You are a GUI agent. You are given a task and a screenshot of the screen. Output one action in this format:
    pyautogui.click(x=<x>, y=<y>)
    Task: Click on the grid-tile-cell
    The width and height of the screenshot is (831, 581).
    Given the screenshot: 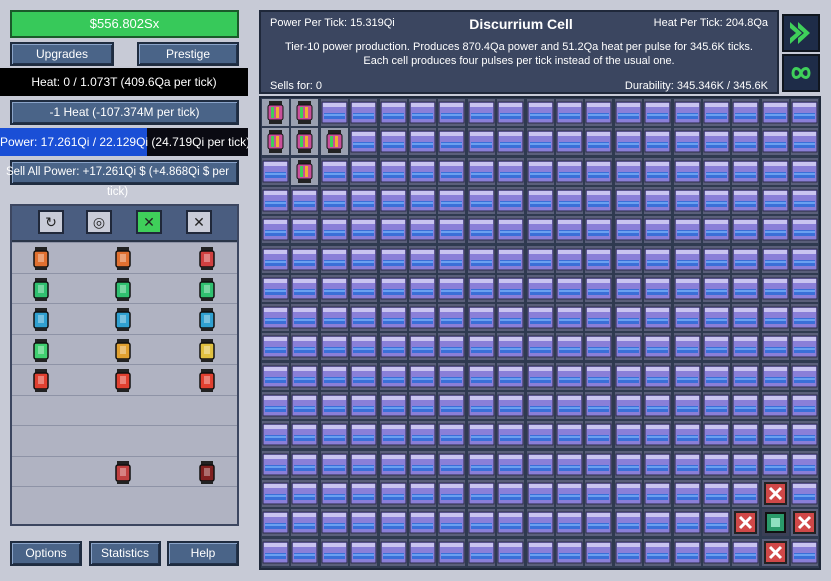 What is the action you would take?
    pyautogui.click(x=305, y=171)
    